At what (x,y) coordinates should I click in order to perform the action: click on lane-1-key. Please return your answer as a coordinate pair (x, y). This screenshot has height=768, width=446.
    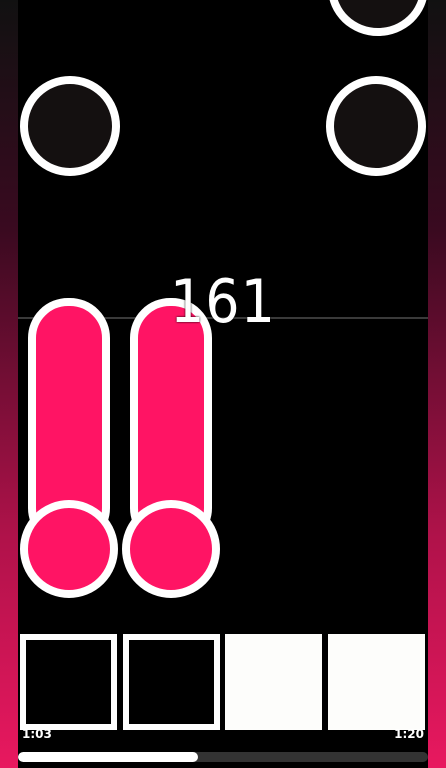
    Looking at the image, I should click on (68, 682).